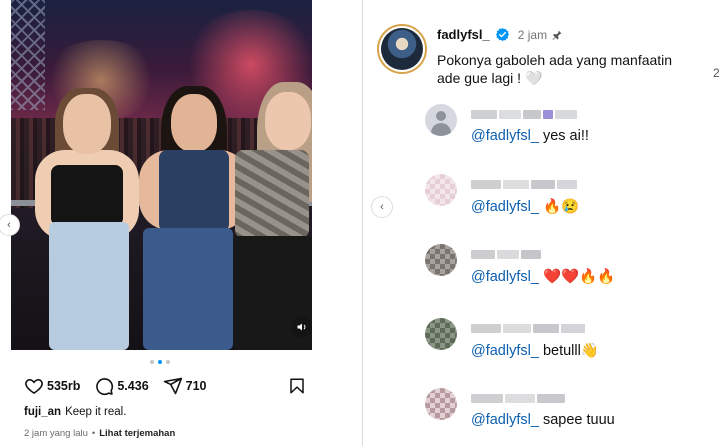 The width and height of the screenshot is (720, 446). Describe the element at coordinates (56, 433) in the screenshot. I see `post-time: 2 jam yang lalu` at that location.